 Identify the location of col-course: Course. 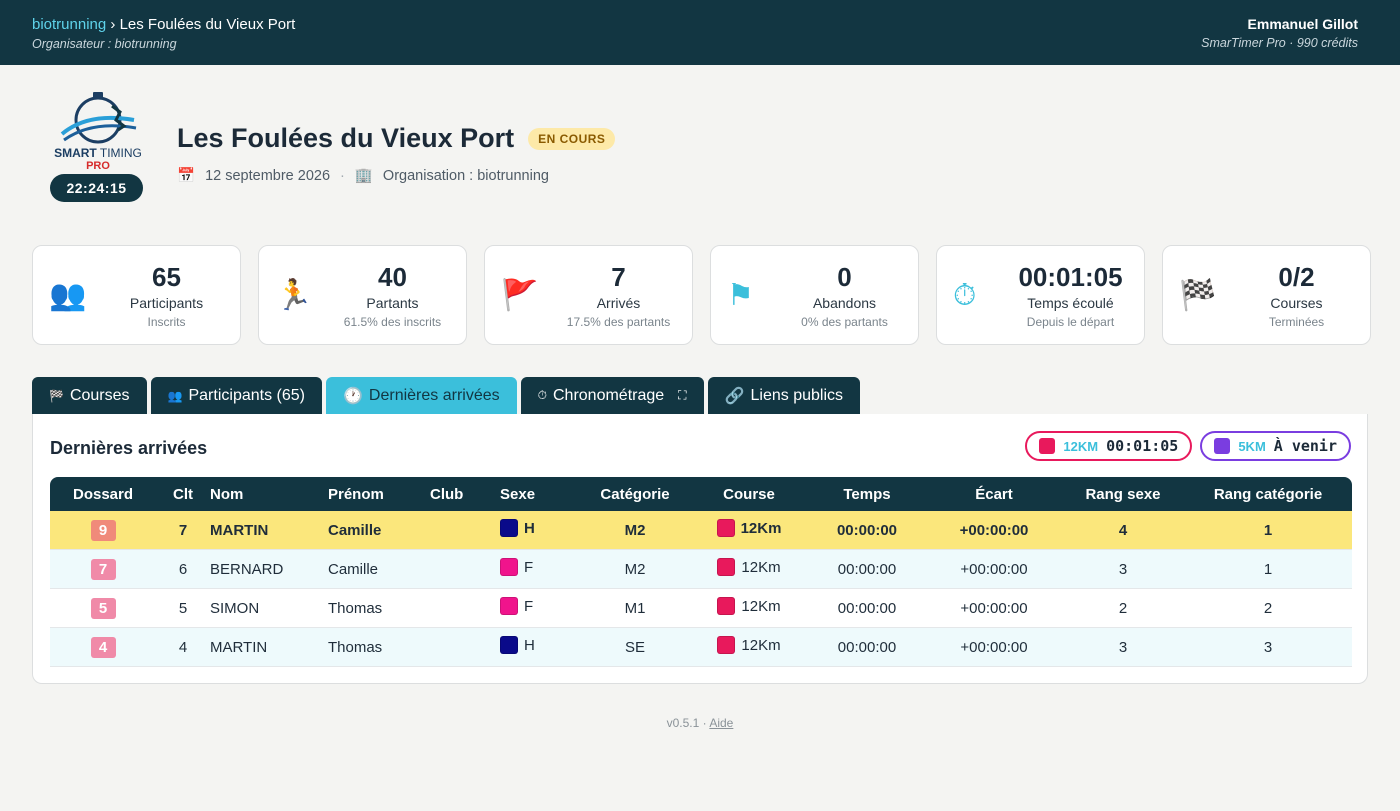
(749, 494).